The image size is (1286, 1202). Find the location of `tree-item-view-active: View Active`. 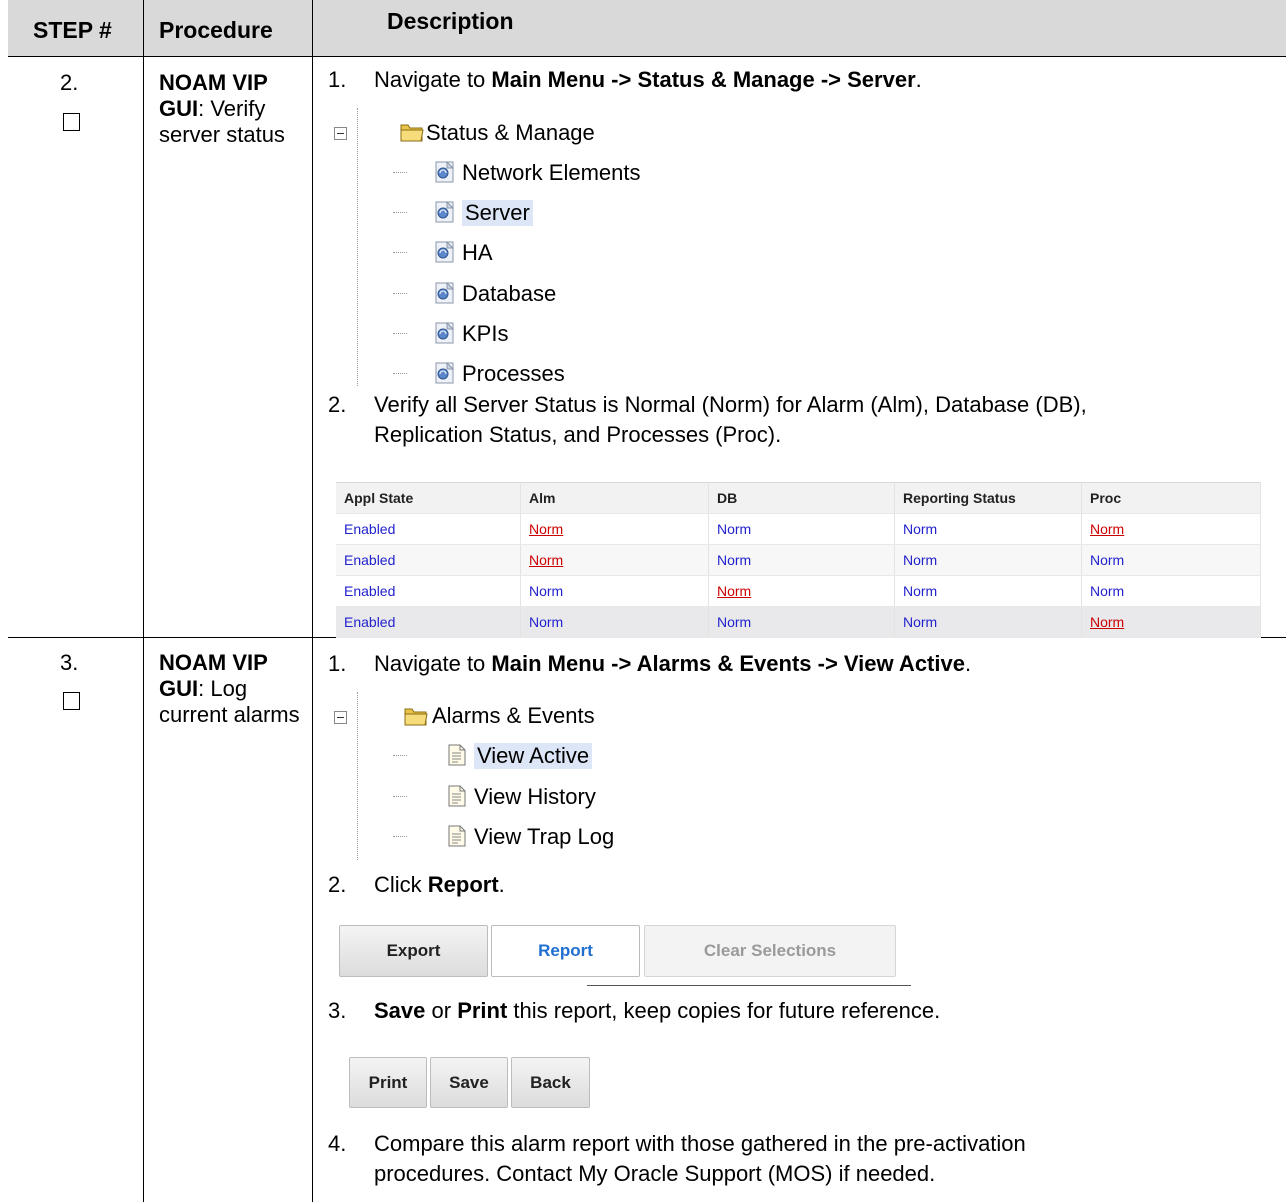

tree-item-view-active: View Active is located at coordinates (533, 756).